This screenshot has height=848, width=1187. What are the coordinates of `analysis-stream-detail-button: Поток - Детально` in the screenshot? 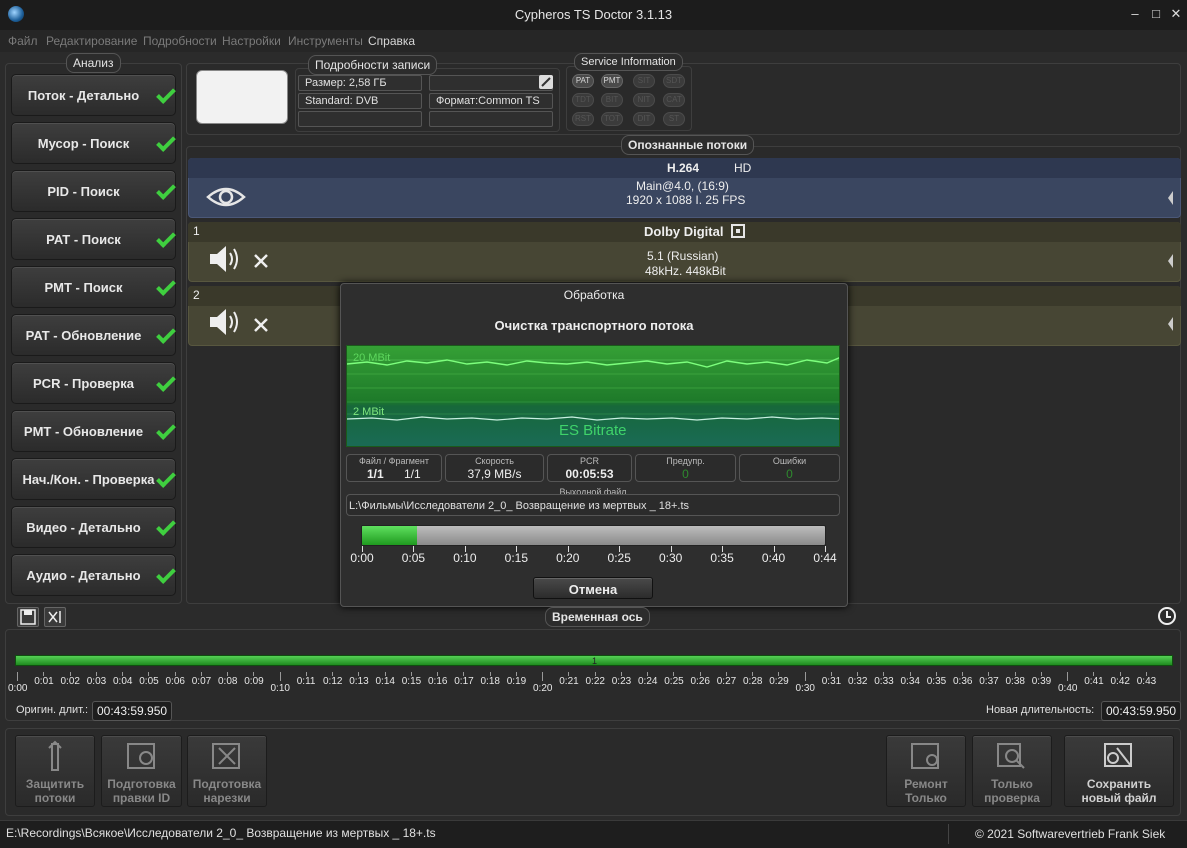 It's located at (93, 95).